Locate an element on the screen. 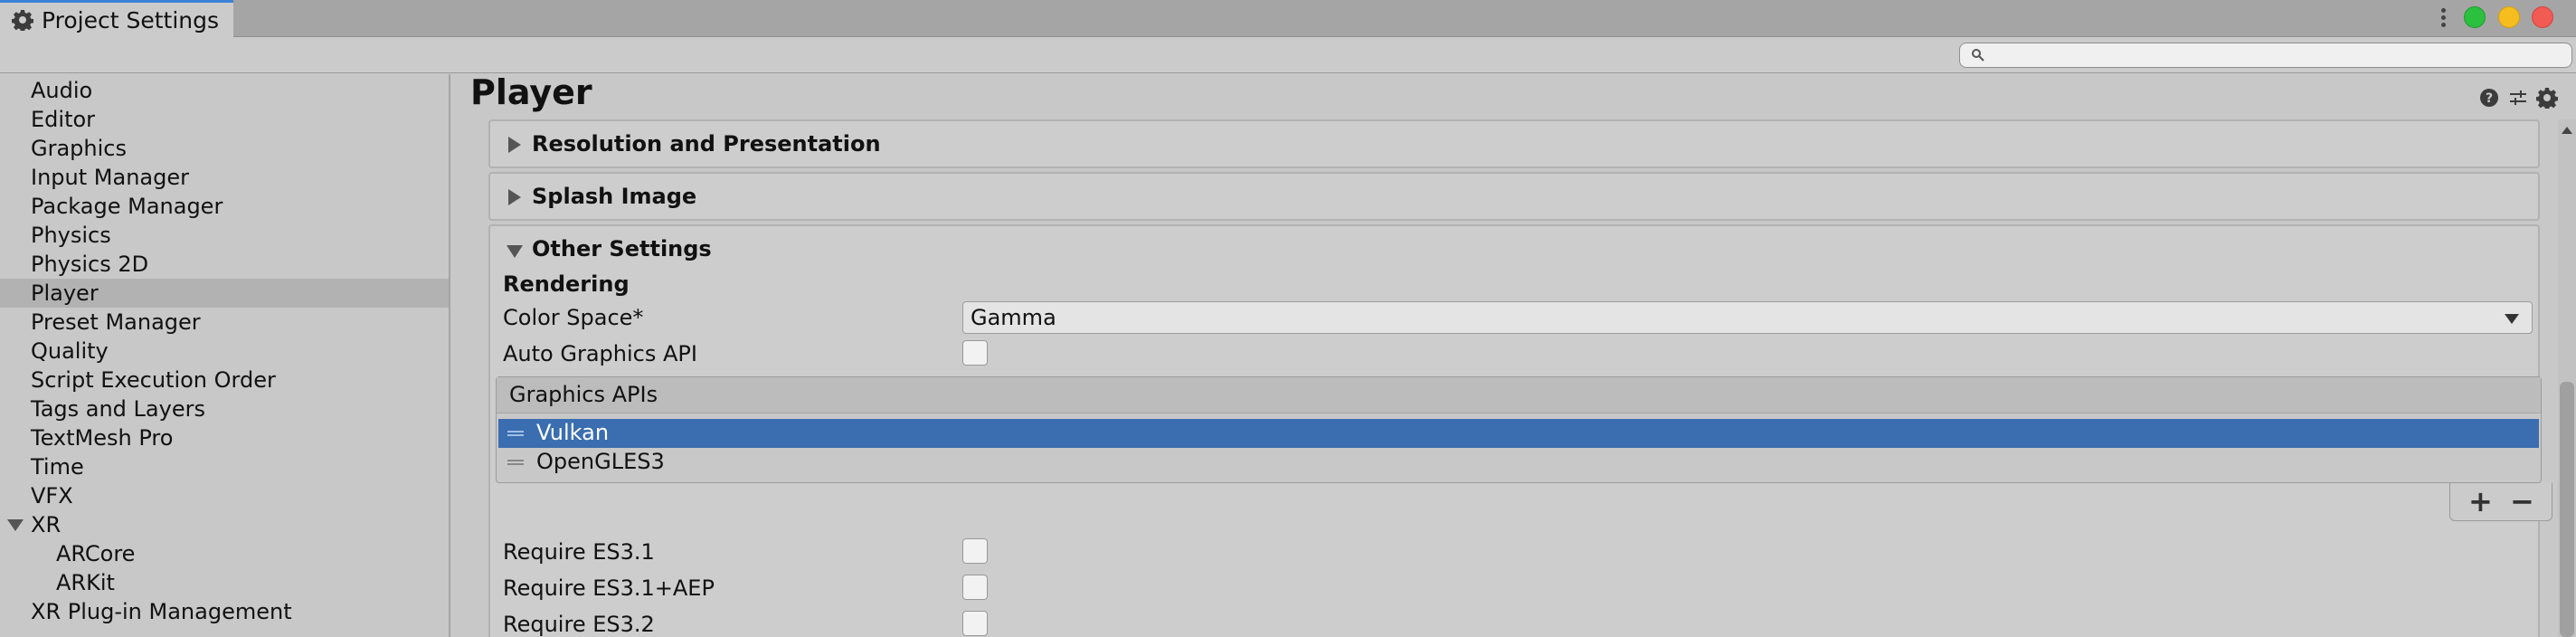 The height and width of the screenshot is (637, 2576). chevron-down-icon is located at coordinates (2512, 319).